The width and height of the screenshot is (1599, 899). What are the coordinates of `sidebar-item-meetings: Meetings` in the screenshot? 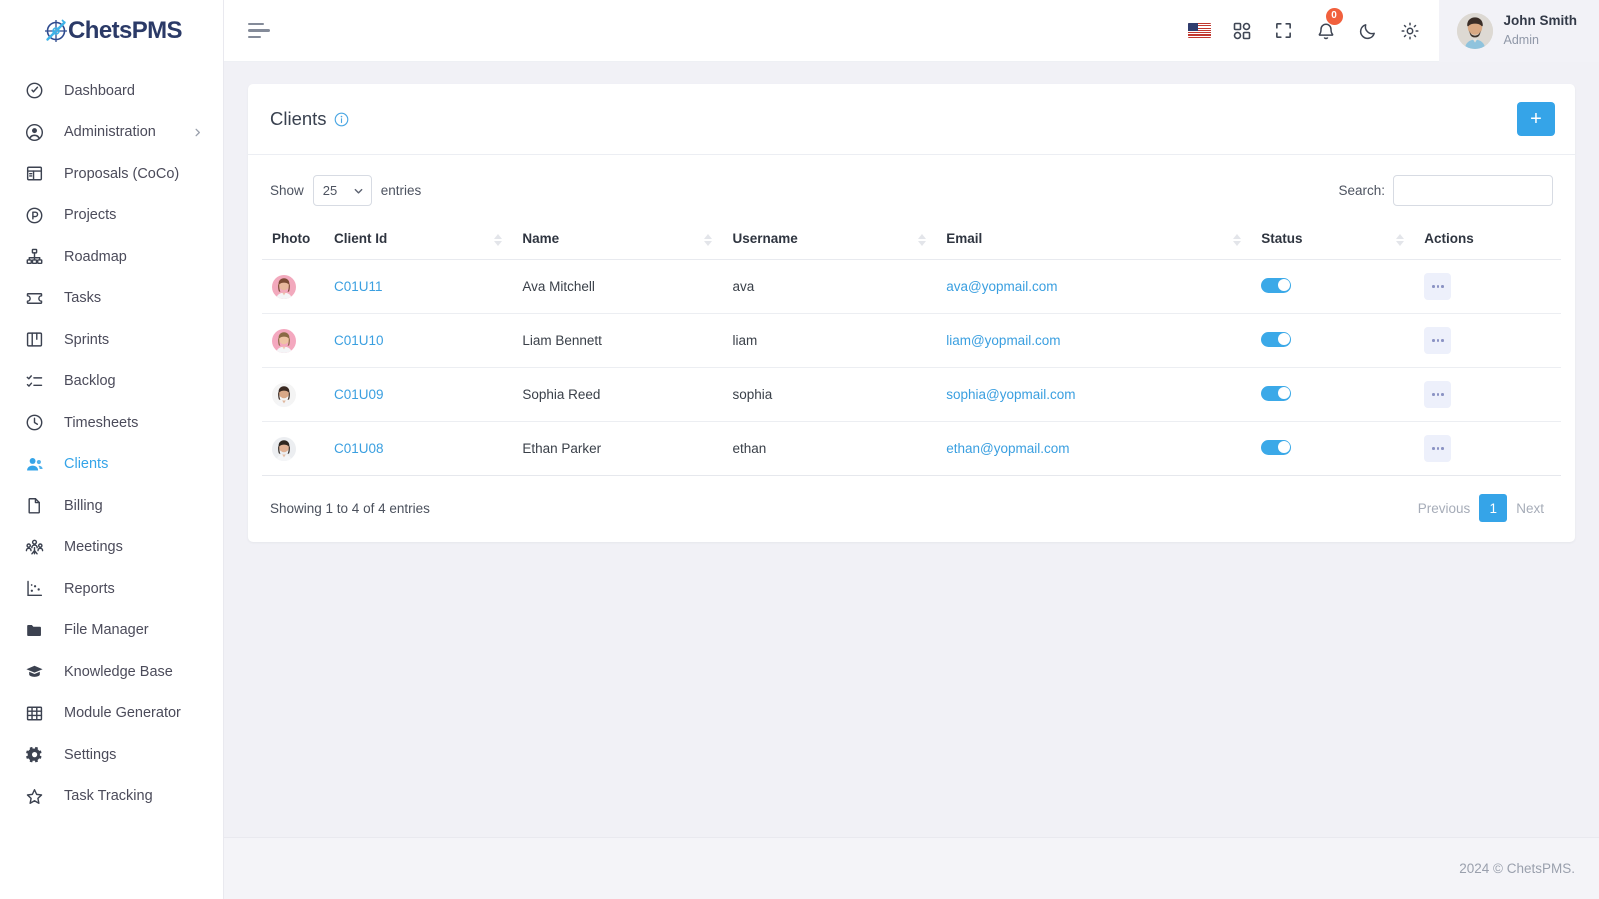 It's located at (111, 548).